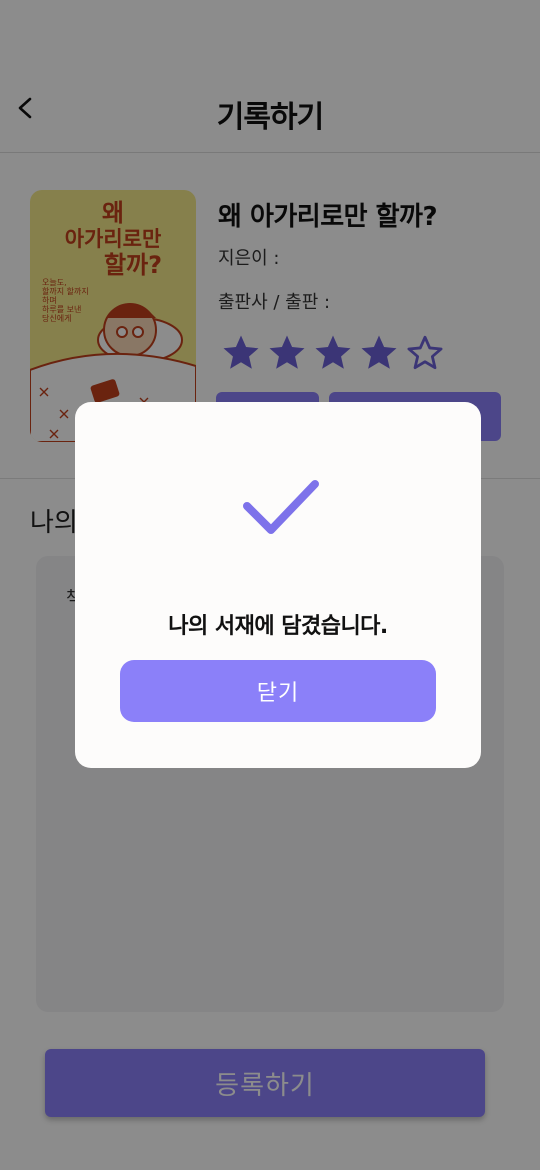 The width and height of the screenshot is (540, 1170). What do you see at coordinates (281, 507) in the screenshot?
I see `checkmark-icon` at bounding box center [281, 507].